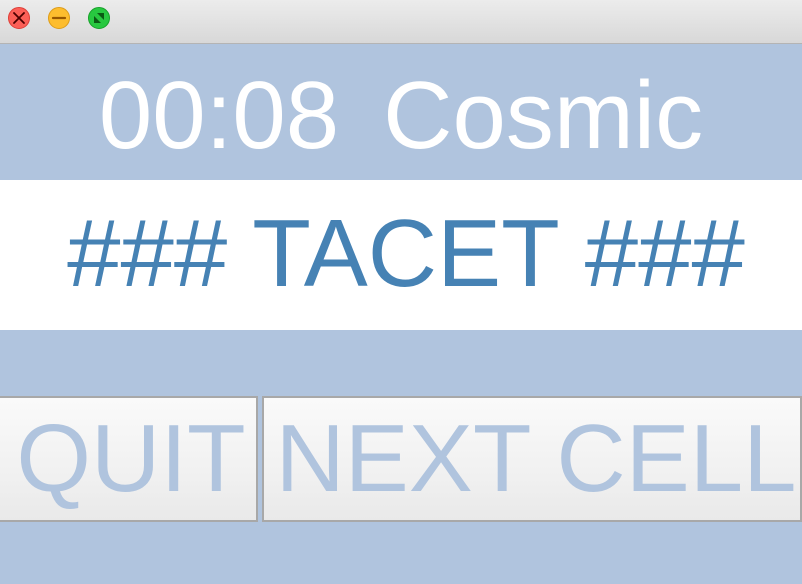 This screenshot has height=584, width=802. I want to click on maximize-icon, so click(99, 18).